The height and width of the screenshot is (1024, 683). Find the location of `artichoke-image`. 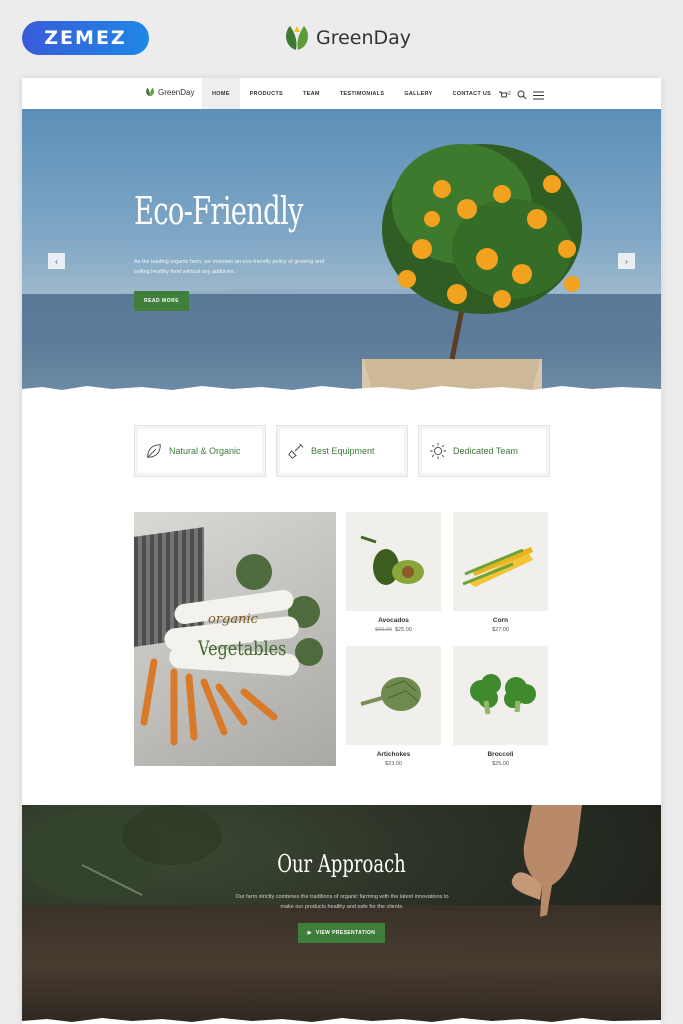

artichoke-image is located at coordinates (390, 694).